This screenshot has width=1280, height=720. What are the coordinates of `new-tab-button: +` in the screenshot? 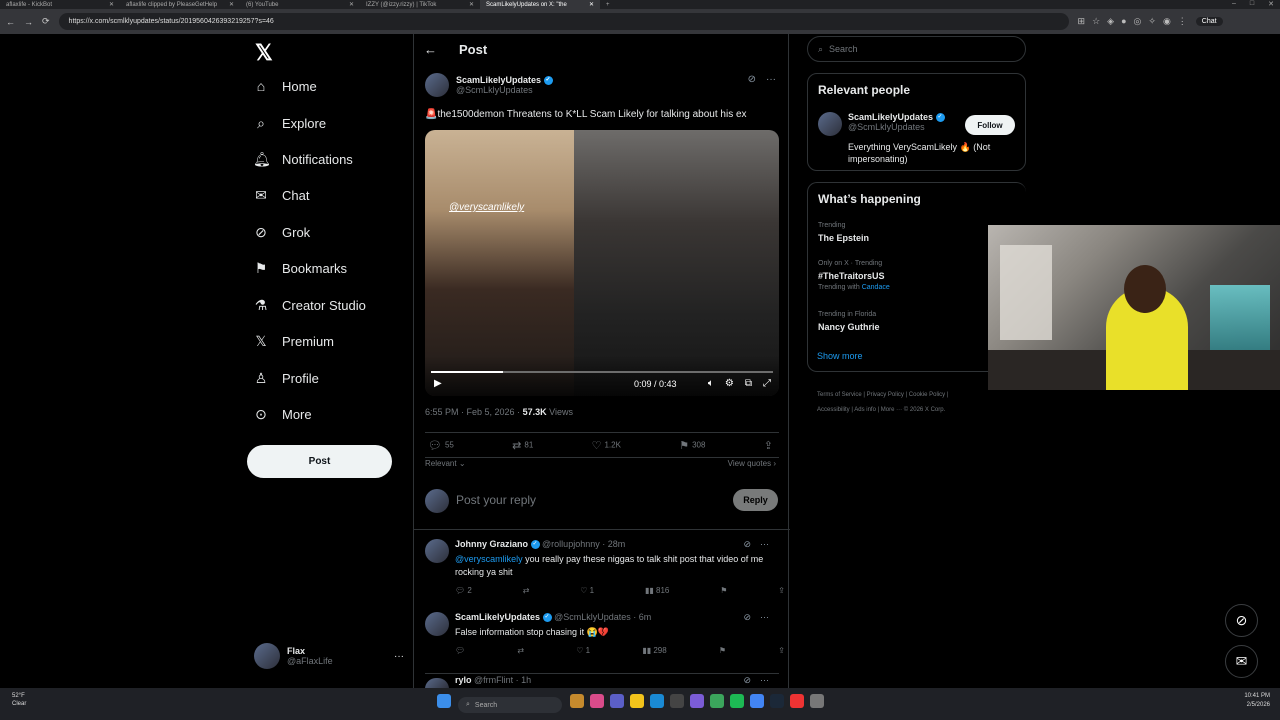 It's located at (610, 4).